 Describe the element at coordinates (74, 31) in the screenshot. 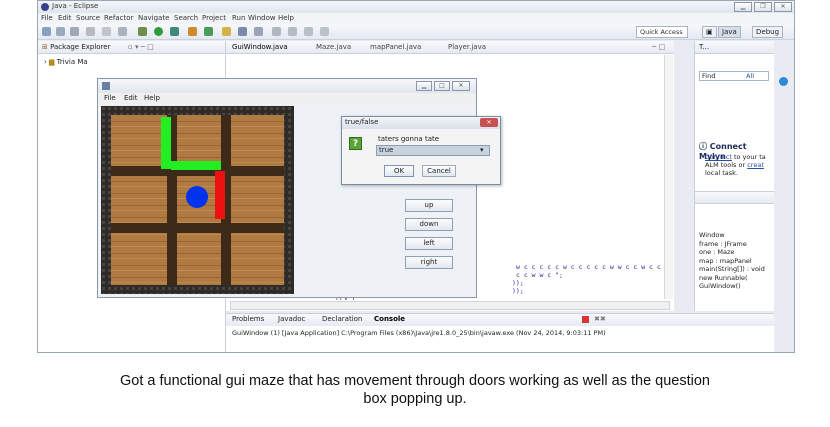

I see `print-icon` at that location.